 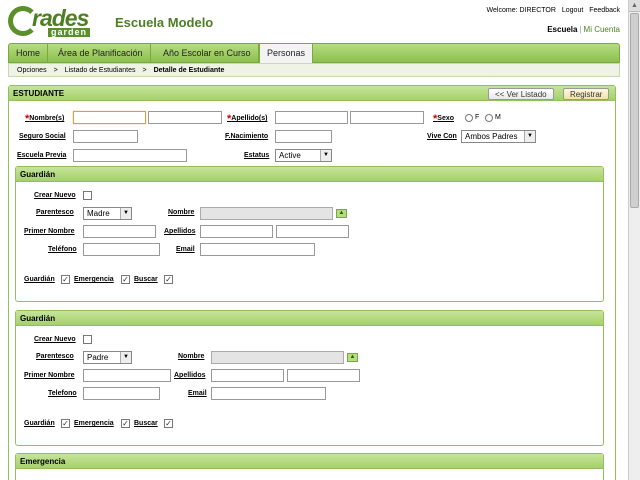 I want to click on ver-listado-button: << Ver Listado, so click(x=521, y=94).